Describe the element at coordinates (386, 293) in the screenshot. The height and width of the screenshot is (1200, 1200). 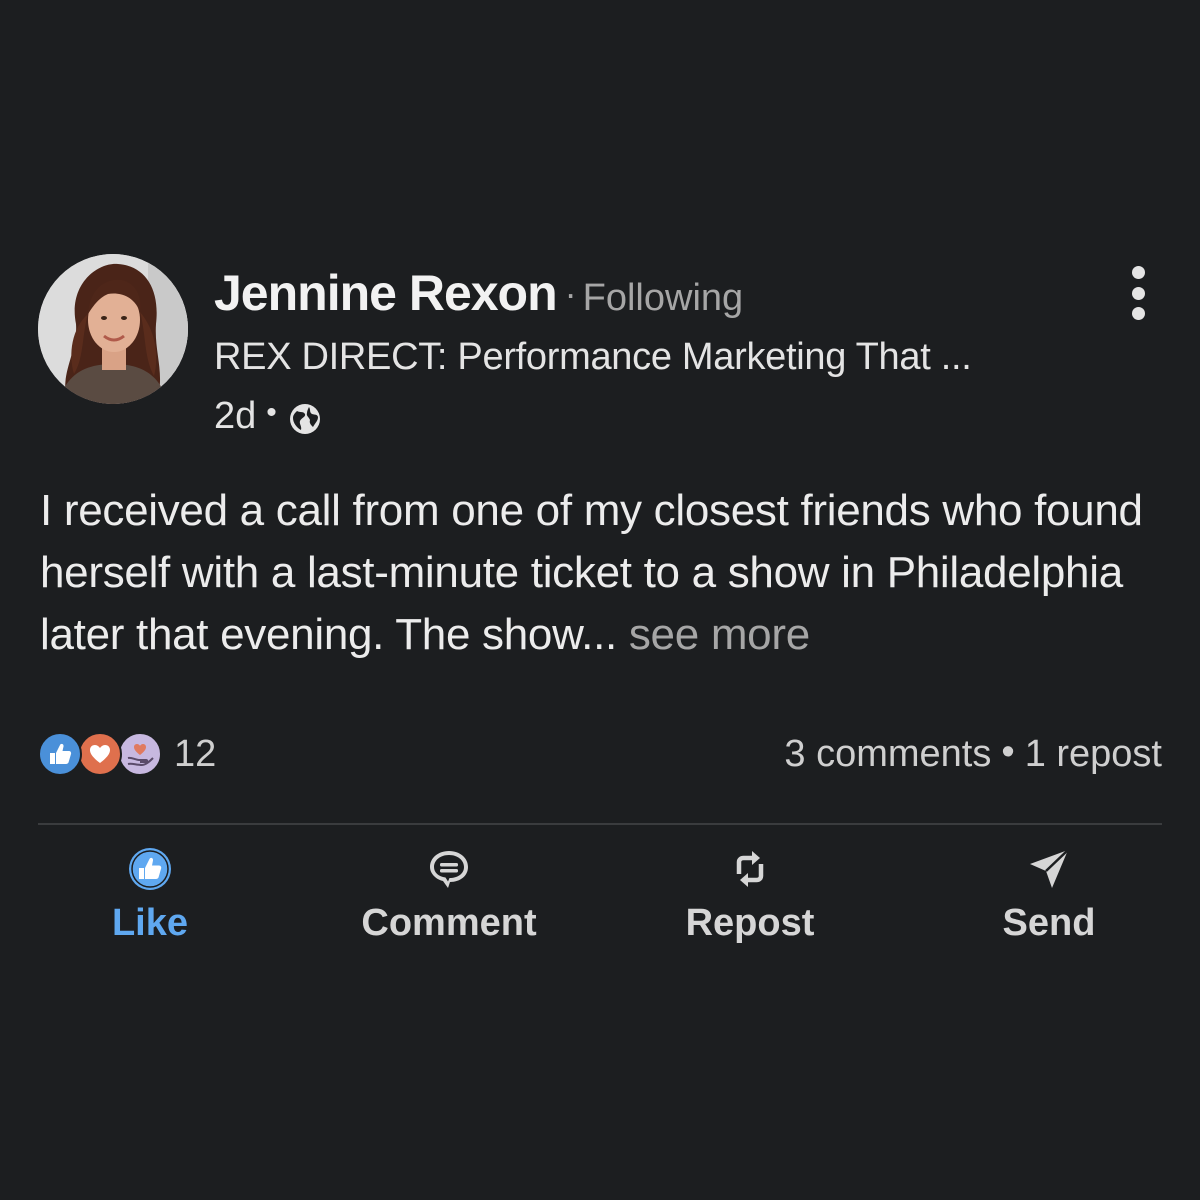
I see `author-name: Jennine Rexon` at that location.